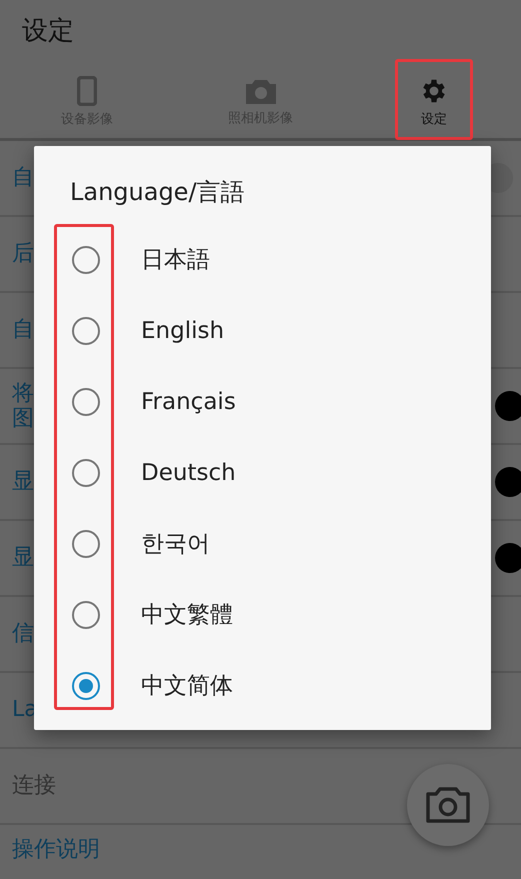 The width and height of the screenshot is (521, 879). Describe the element at coordinates (262, 472) in the screenshot. I see `language-option: Deutsch` at that location.